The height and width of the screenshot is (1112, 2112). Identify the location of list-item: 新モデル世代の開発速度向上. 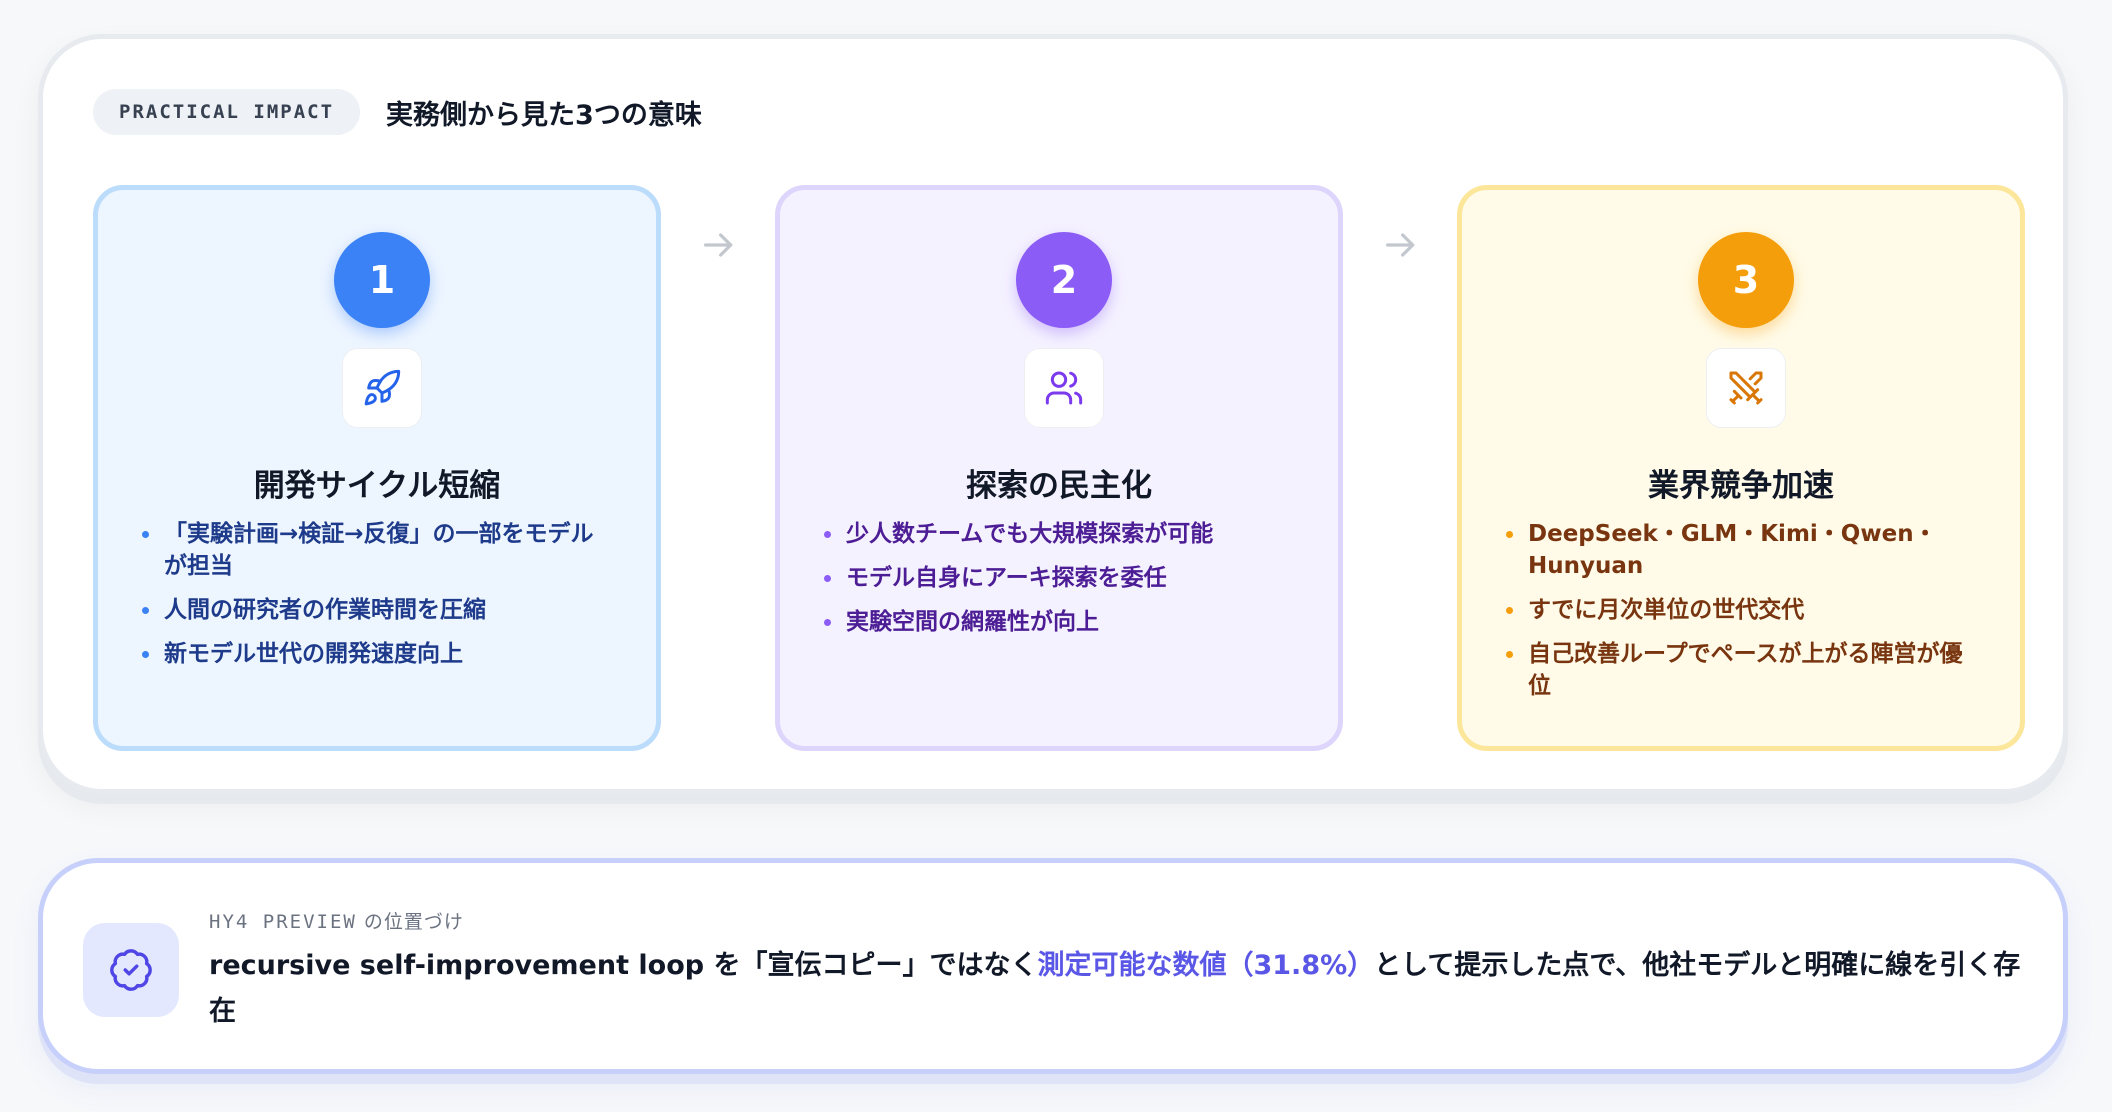
(373, 654).